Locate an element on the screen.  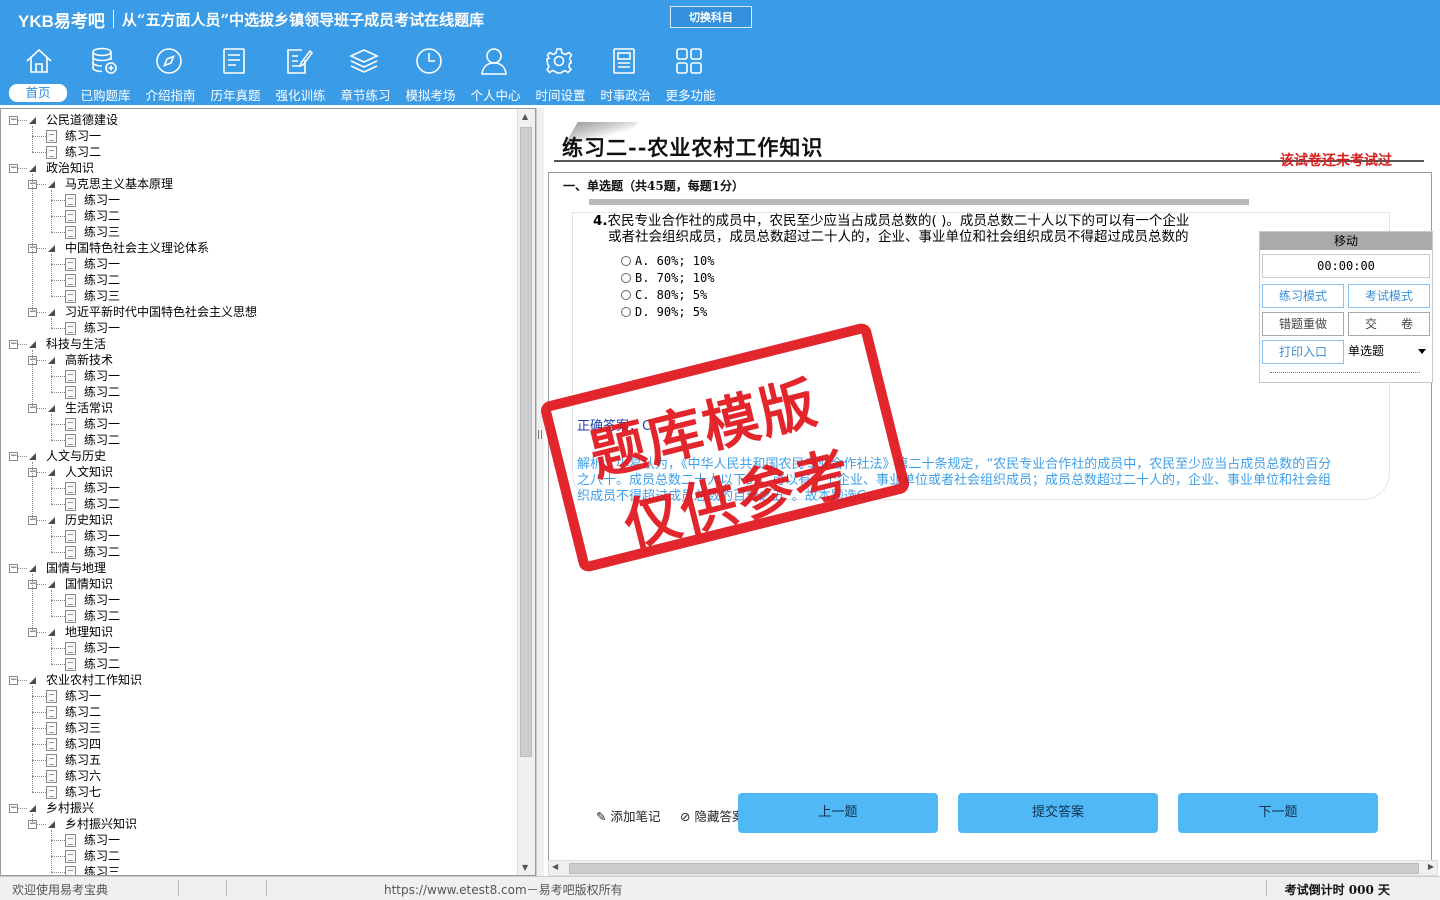
horizontal-scrollbar: ◀ ▶ is located at coordinates (993, 868).